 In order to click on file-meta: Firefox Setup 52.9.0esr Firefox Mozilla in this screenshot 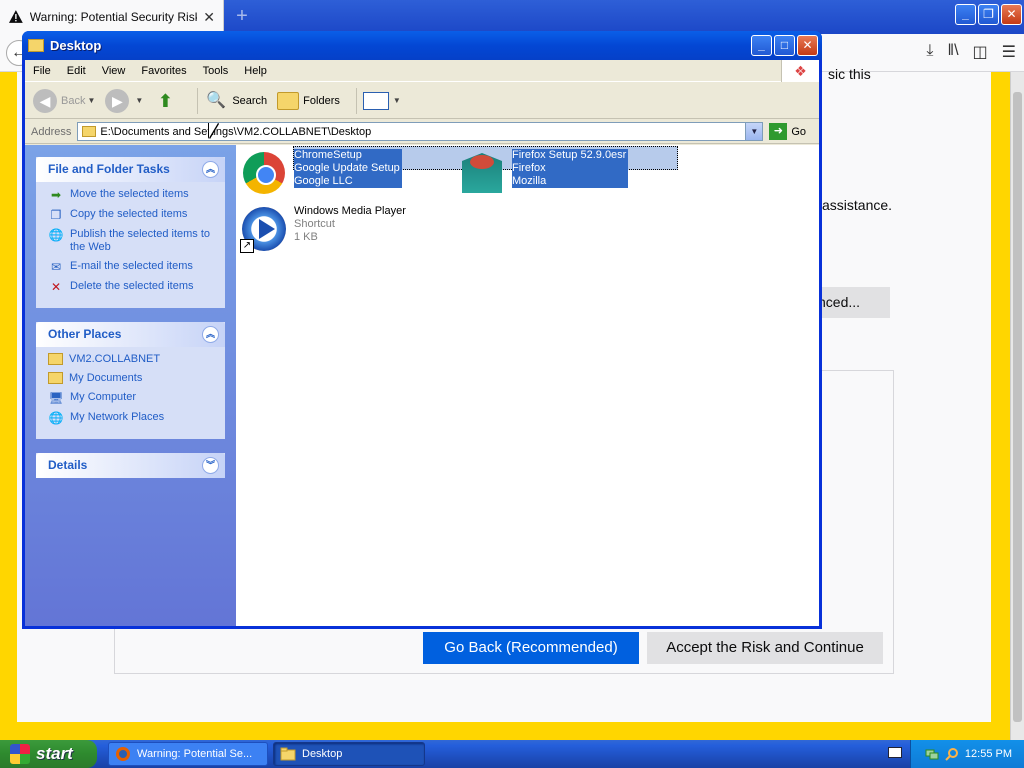, I will do `click(570, 173)`.